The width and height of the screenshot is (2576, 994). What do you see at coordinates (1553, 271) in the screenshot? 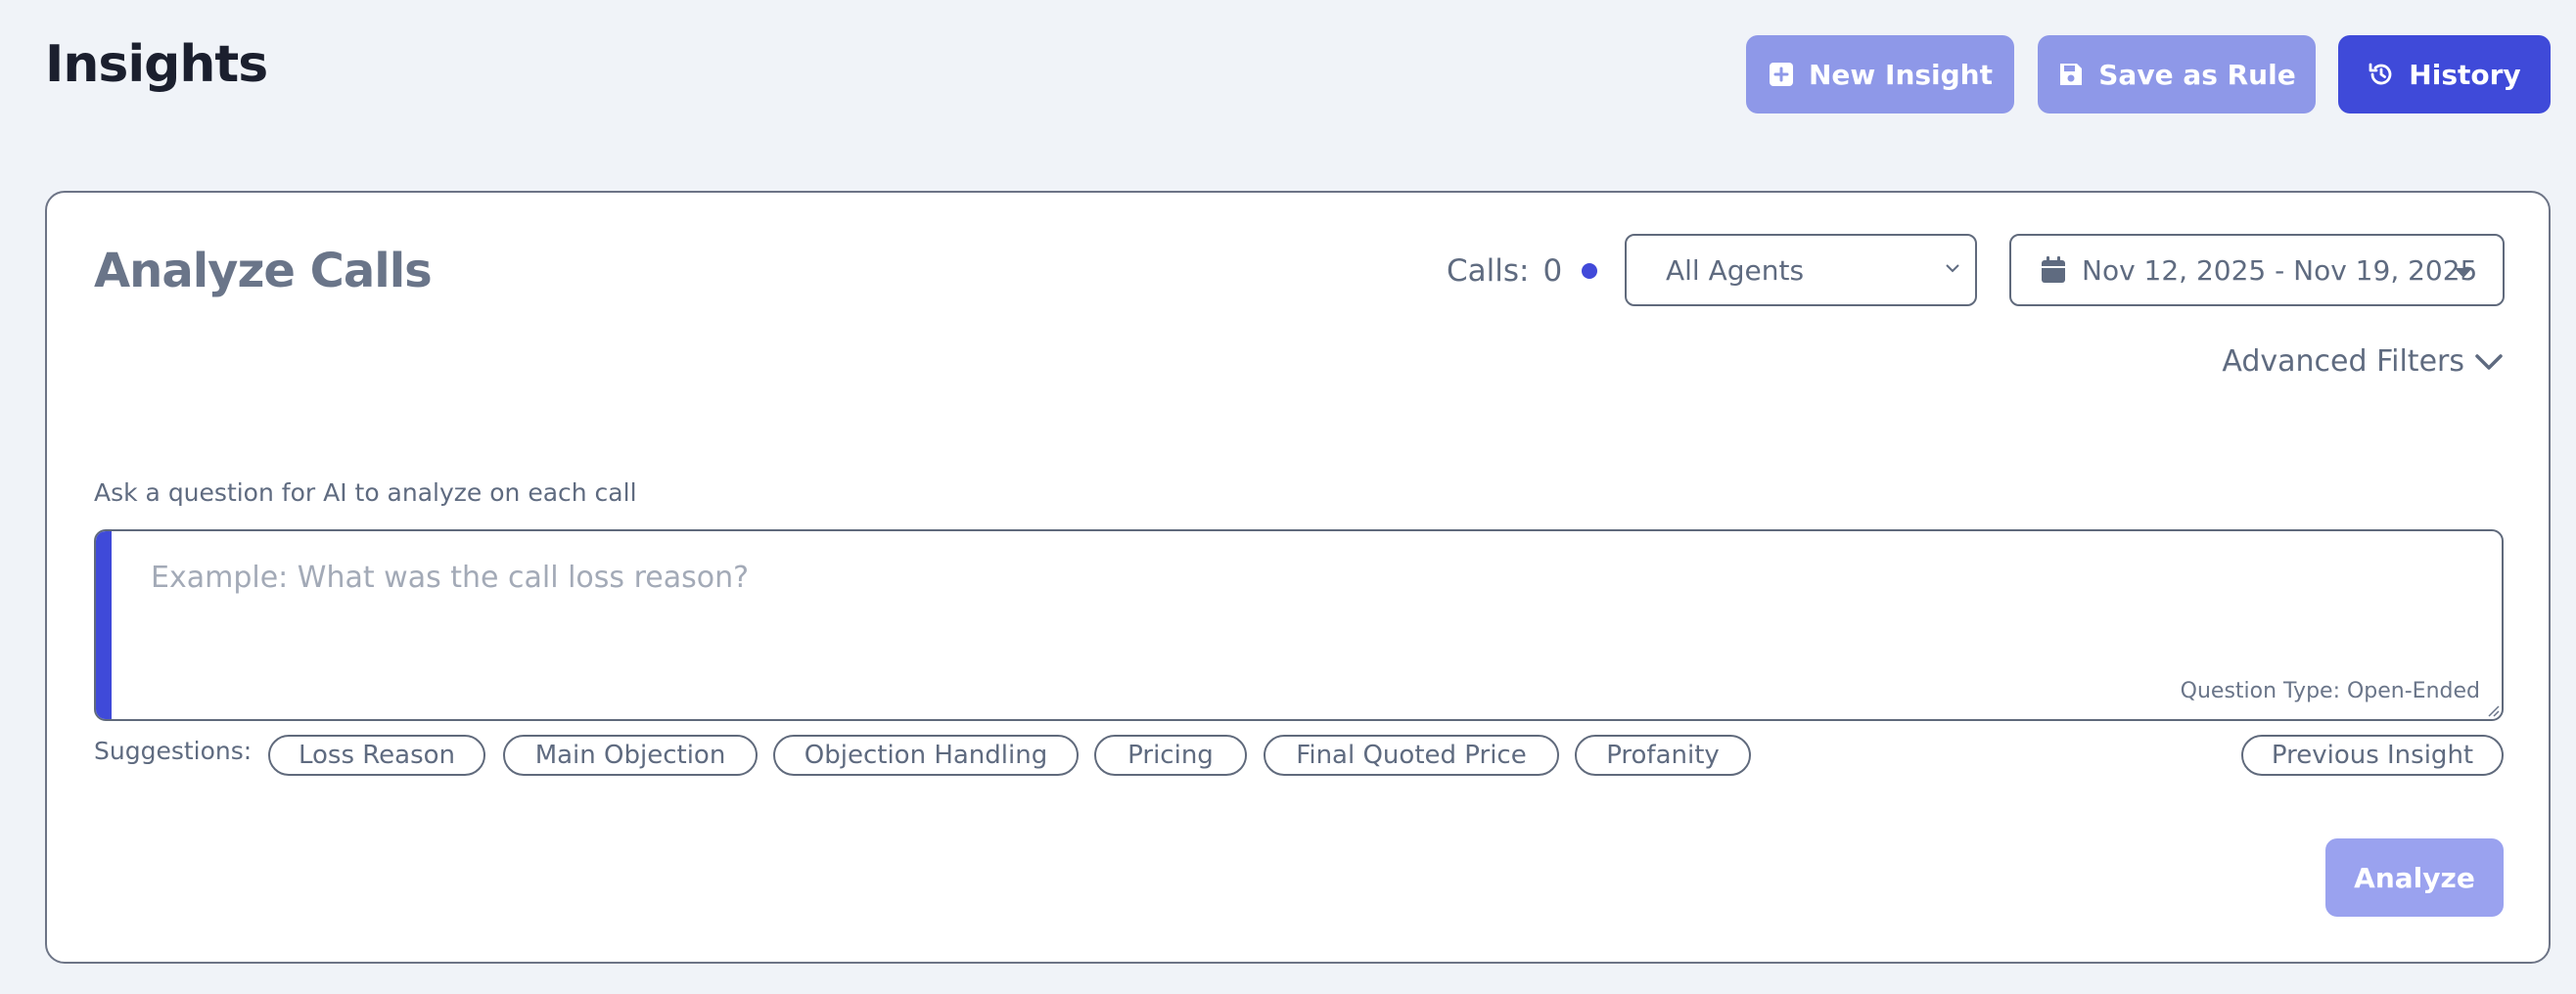
I see `calls-count: 0` at bounding box center [1553, 271].